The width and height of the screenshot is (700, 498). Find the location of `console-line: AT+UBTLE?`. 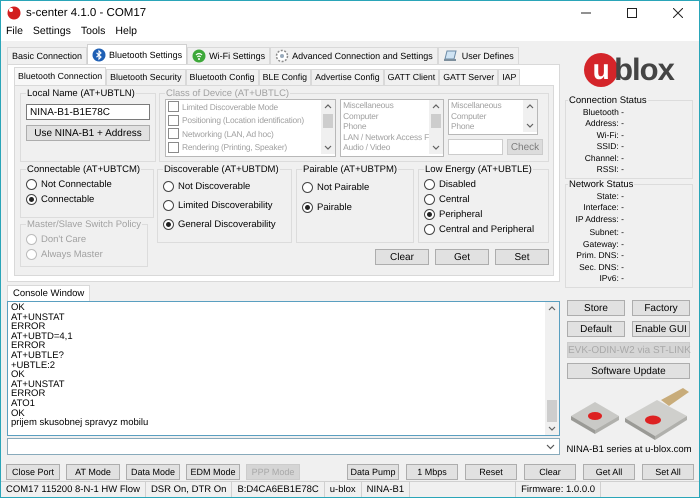

console-line: AT+UBTLE? is located at coordinates (37, 355).